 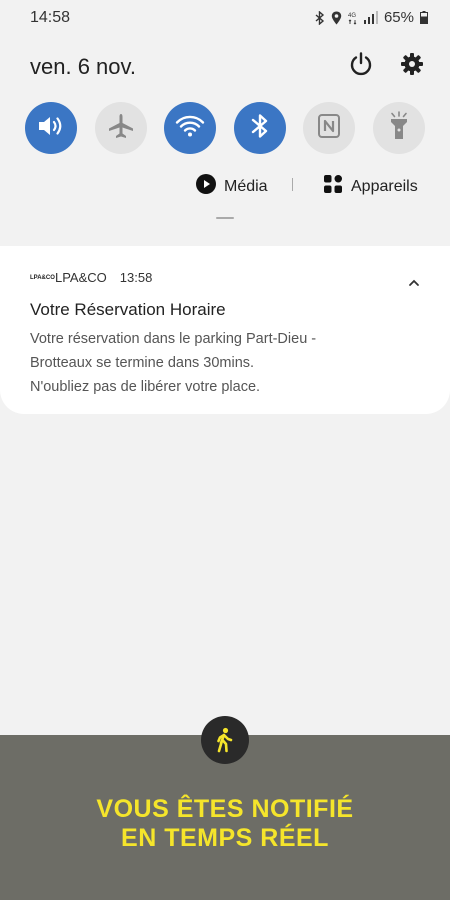 What do you see at coordinates (145, 387) in the screenshot?
I see `notification-body-line: N'oubliez pas de libérer votre place.` at bounding box center [145, 387].